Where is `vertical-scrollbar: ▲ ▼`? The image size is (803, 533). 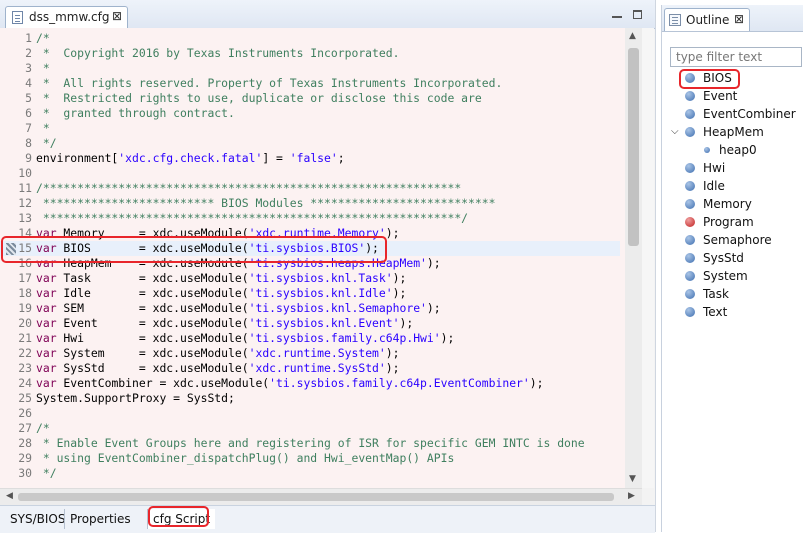 vertical-scrollbar: ▲ ▼ is located at coordinates (633, 258).